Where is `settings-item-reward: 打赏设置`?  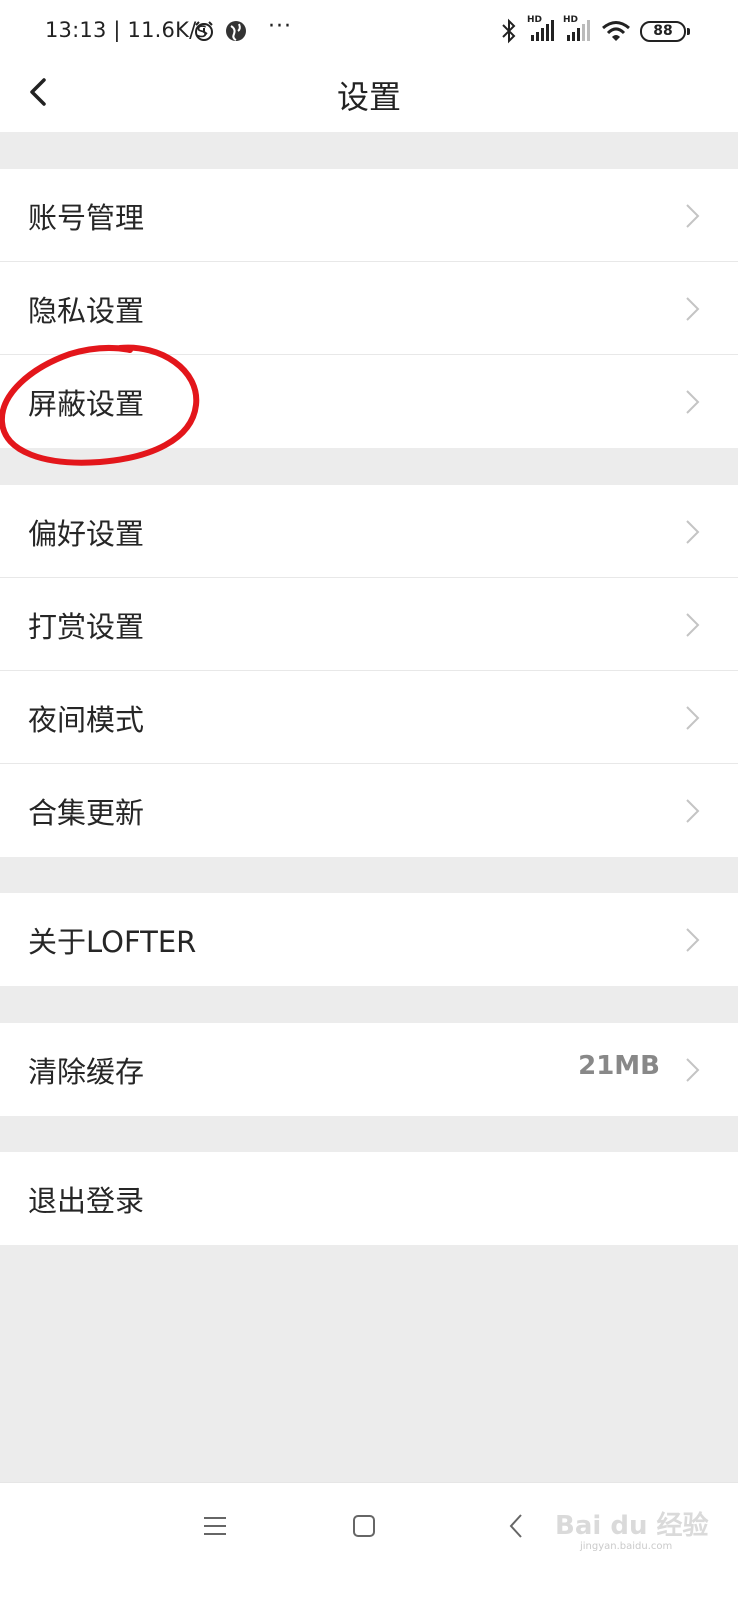
settings-item-reward: 打赏设置 is located at coordinates (369, 624).